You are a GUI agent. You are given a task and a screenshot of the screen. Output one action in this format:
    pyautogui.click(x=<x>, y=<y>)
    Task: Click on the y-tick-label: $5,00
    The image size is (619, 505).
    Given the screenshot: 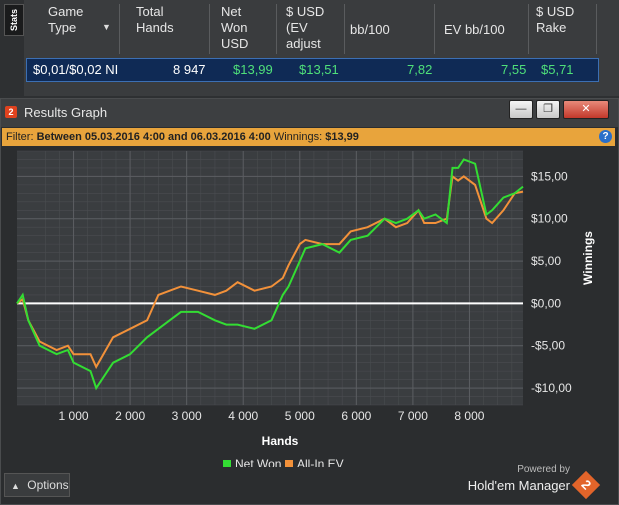 What is the action you would take?
    pyautogui.click(x=546, y=261)
    